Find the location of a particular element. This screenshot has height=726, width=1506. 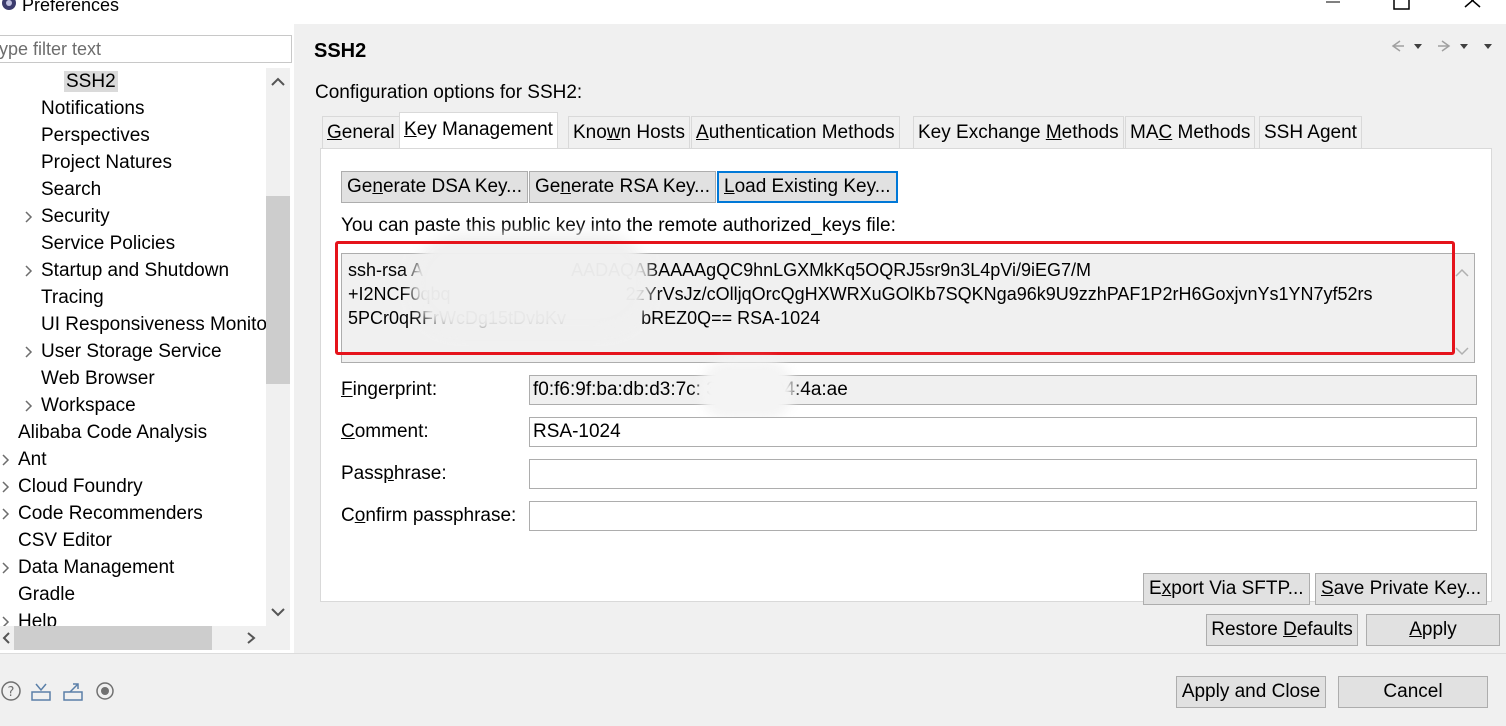

tree-item: Project Natures is located at coordinates (106, 162).